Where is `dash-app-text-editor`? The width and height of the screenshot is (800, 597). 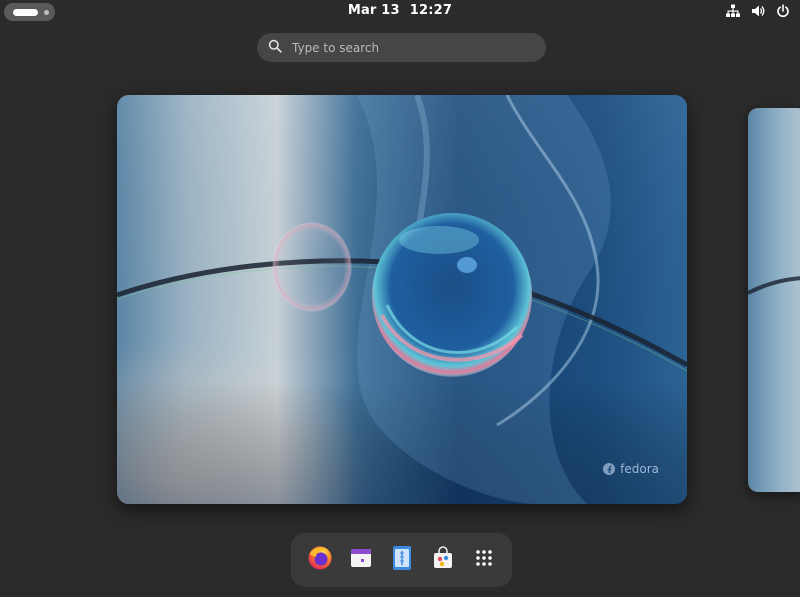
dash-app-text-editor is located at coordinates (401, 560).